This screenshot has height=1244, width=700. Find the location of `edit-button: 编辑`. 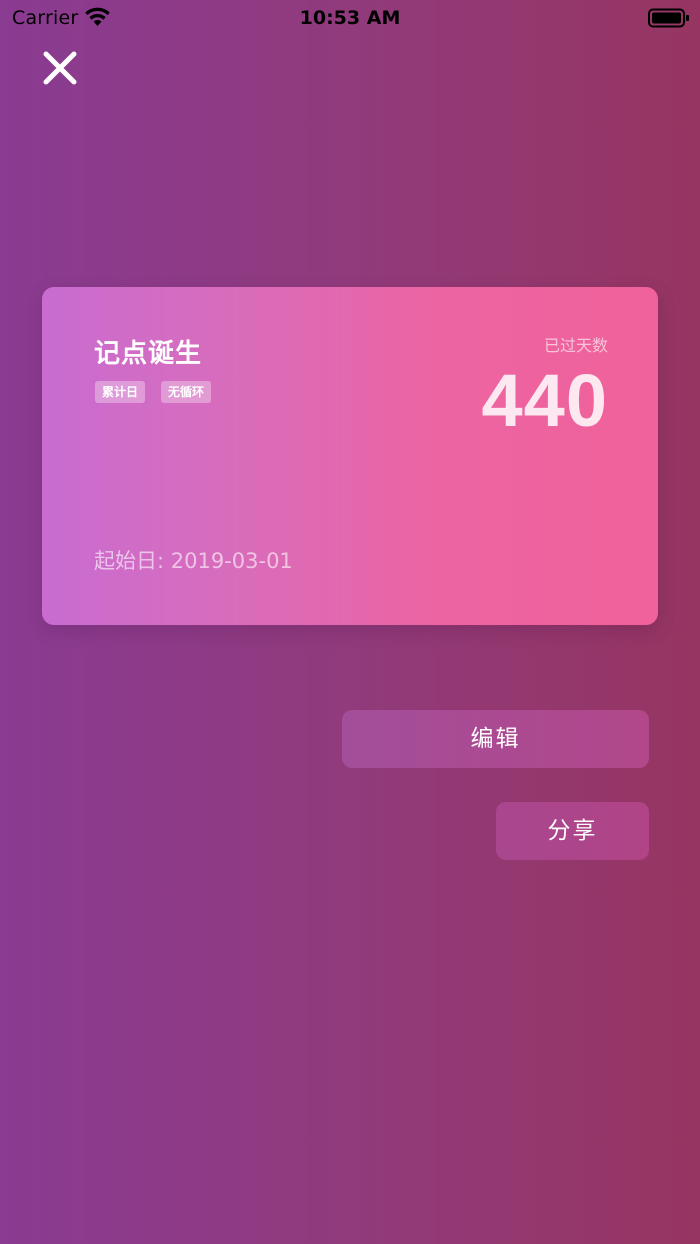

edit-button: 编辑 is located at coordinates (495, 739).